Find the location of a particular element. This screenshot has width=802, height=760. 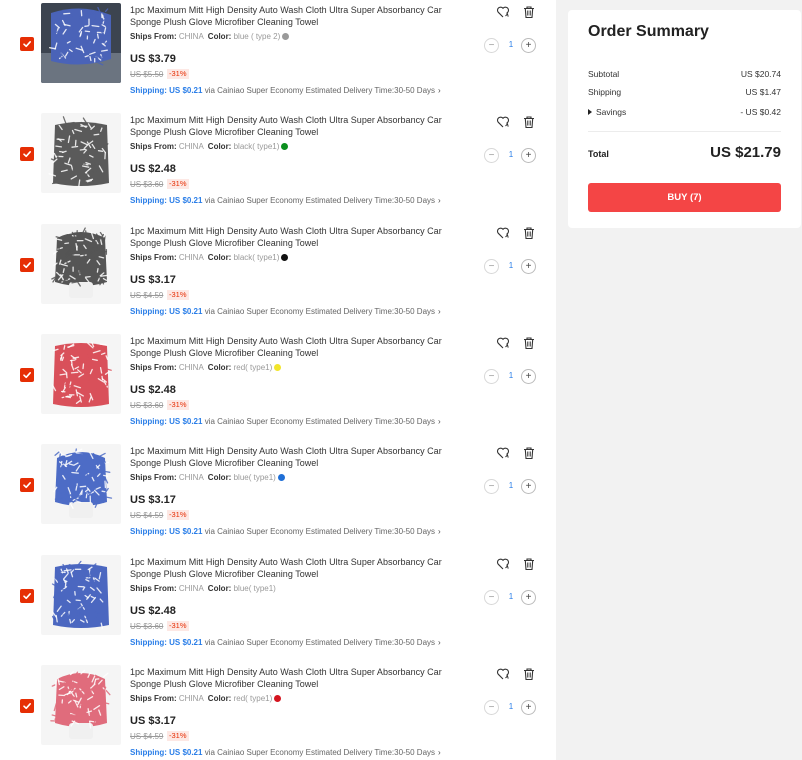

original-price: US $5.50 is located at coordinates (147, 74).